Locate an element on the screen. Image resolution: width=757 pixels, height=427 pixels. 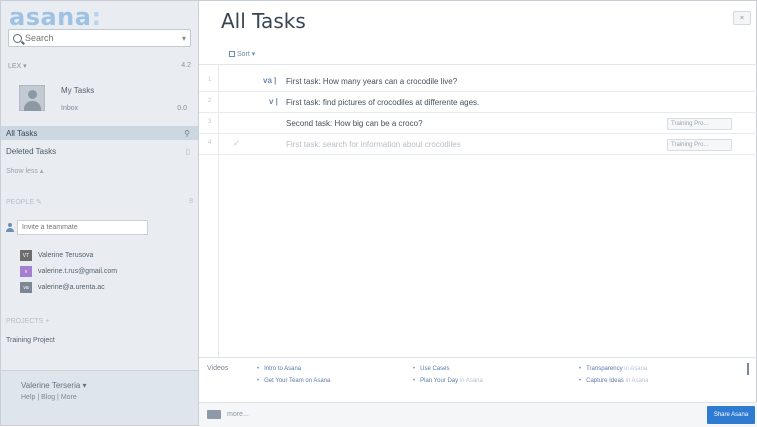
sidebar-item-label: All Tasks is located at coordinates (22, 133).